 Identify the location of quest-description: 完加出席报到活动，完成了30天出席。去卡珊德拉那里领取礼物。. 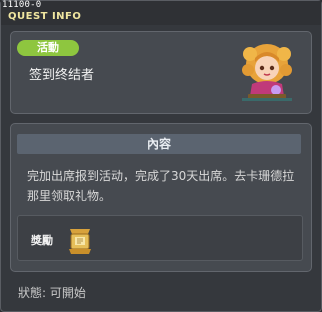
(161, 186).